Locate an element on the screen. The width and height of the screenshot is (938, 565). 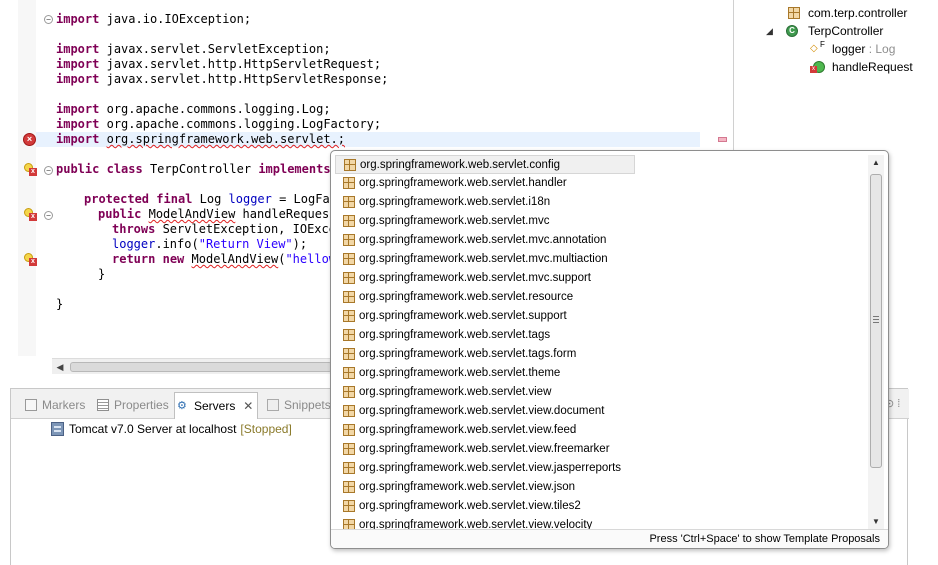
final-marker: F is located at coordinates (822, 44).